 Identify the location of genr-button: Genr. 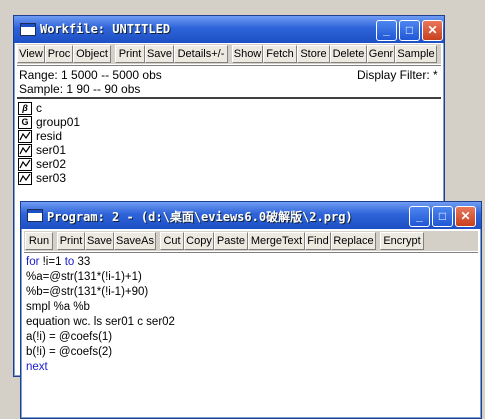
(381, 54).